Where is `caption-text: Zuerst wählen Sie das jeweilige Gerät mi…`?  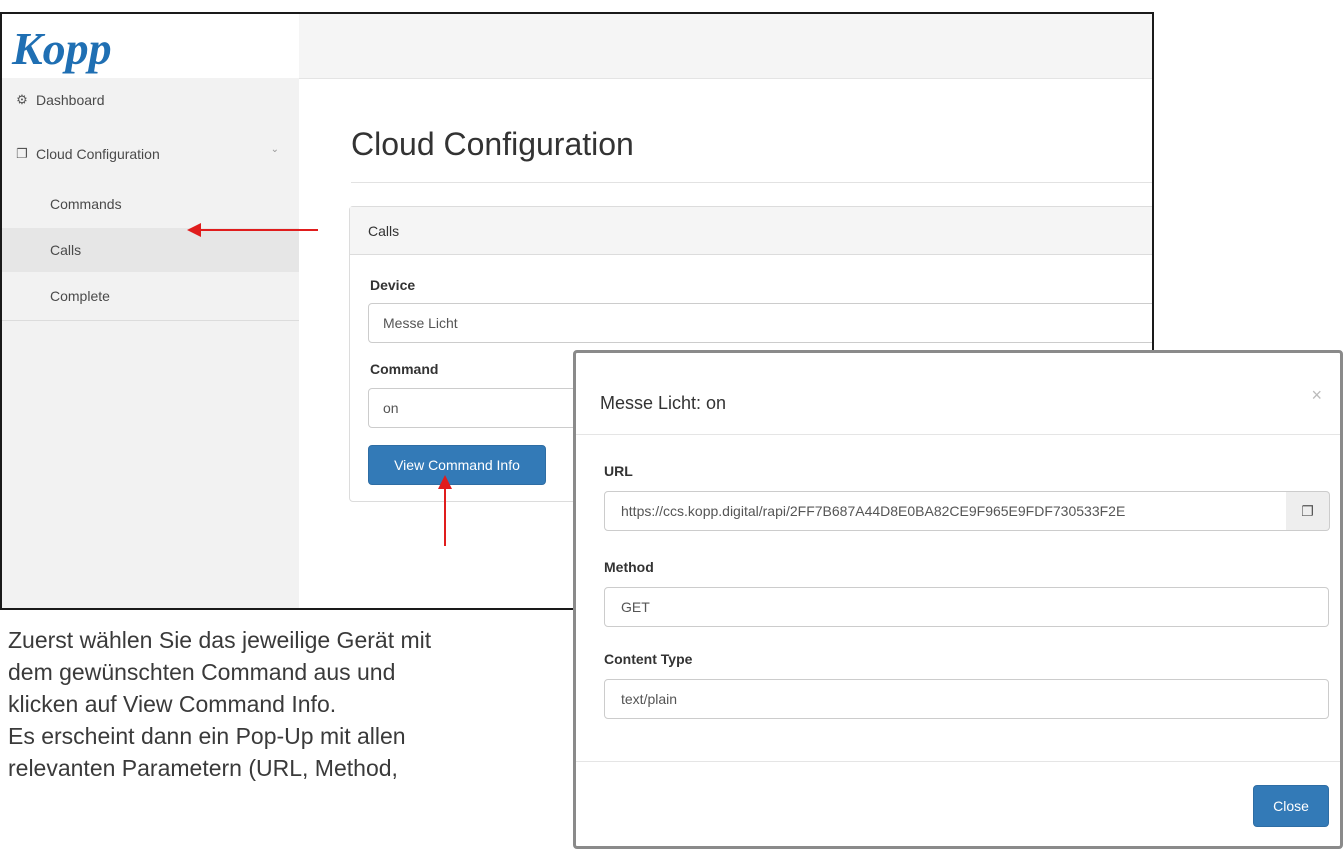 caption-text: Zuerst wählen Sie das jeweilige Gerät mi… is located at coordinates (220, 704).